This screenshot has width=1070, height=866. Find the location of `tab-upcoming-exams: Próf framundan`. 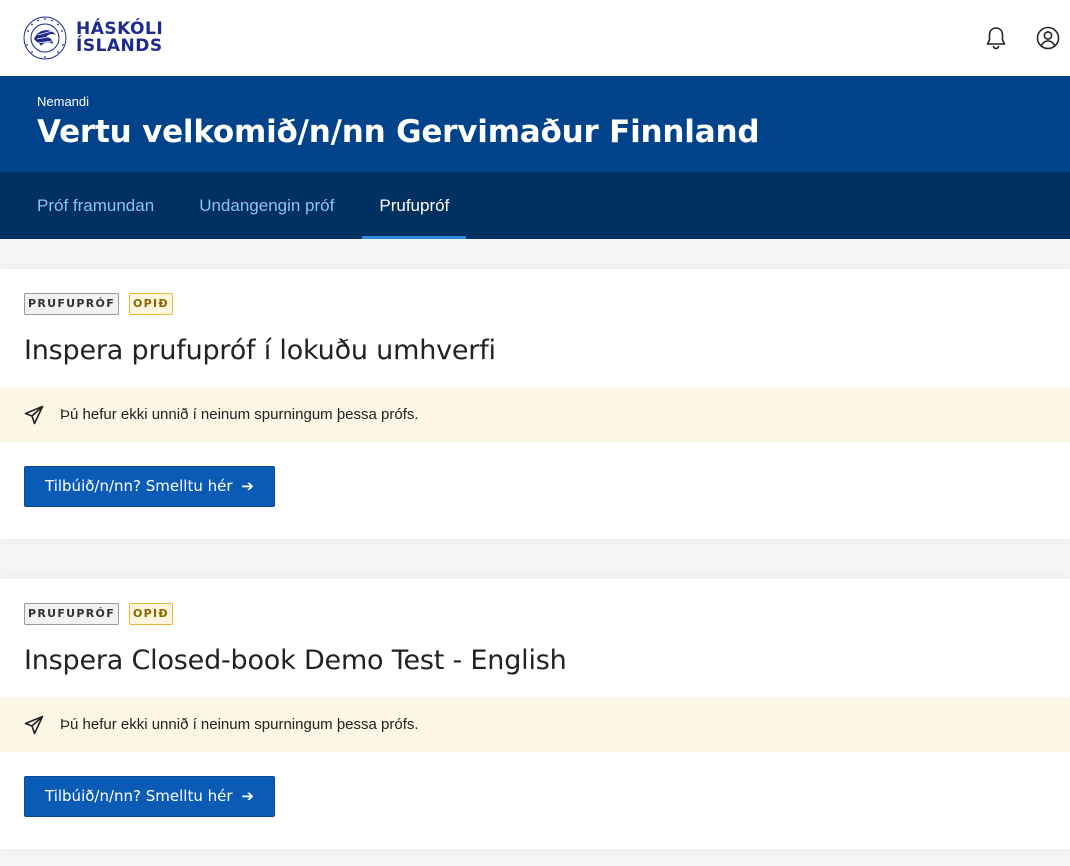

tab-upcoming-exams: Próf framundan is located at coordinates (95, 205).